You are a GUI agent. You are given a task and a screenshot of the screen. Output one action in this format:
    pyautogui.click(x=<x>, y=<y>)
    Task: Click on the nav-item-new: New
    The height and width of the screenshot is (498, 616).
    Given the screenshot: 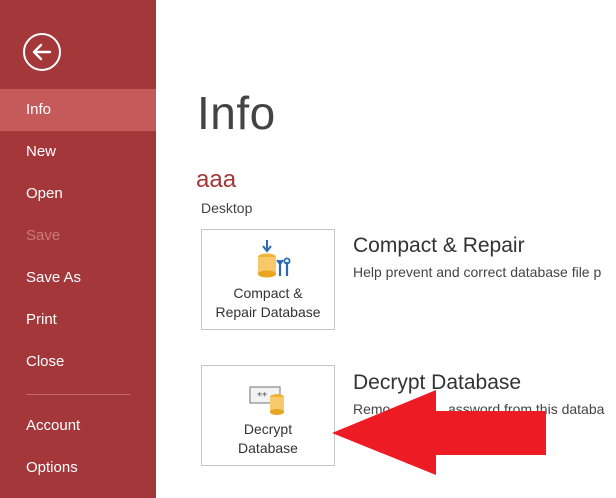 What is the action you would take?
    pyautogui.click(x=78, y=152)
    